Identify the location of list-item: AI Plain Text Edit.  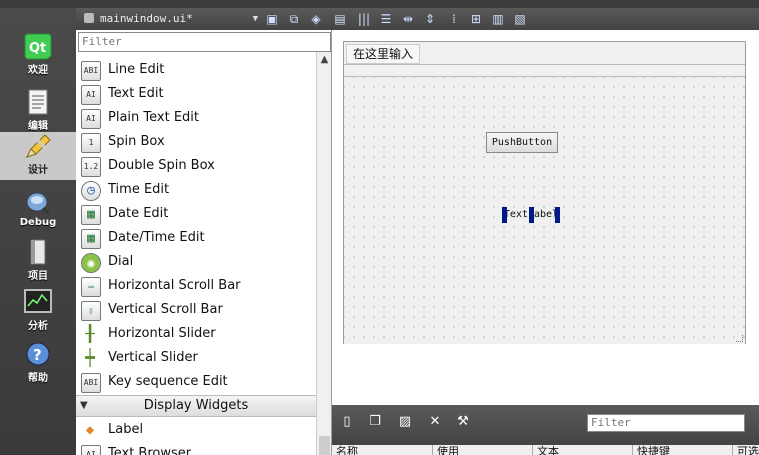
(196, 118).